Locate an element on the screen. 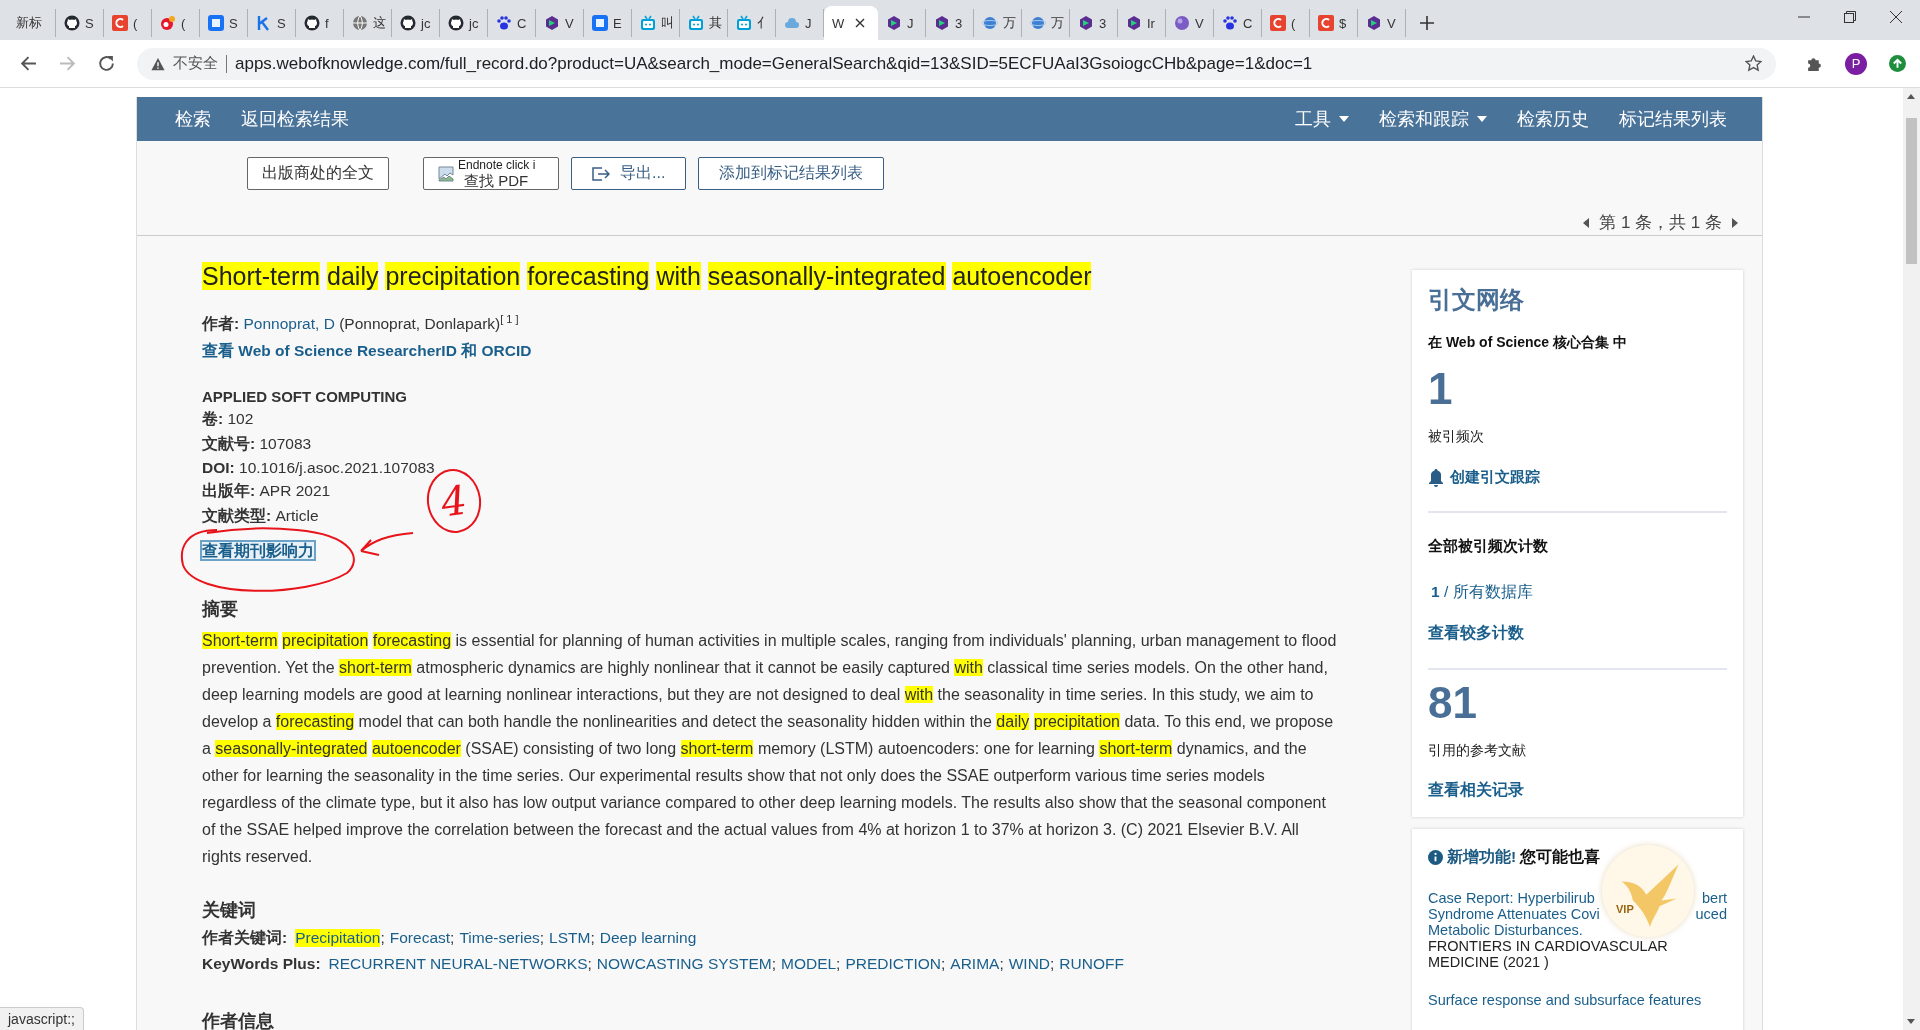  keyword-link: Precipitation is located at coordinates (338, 938).